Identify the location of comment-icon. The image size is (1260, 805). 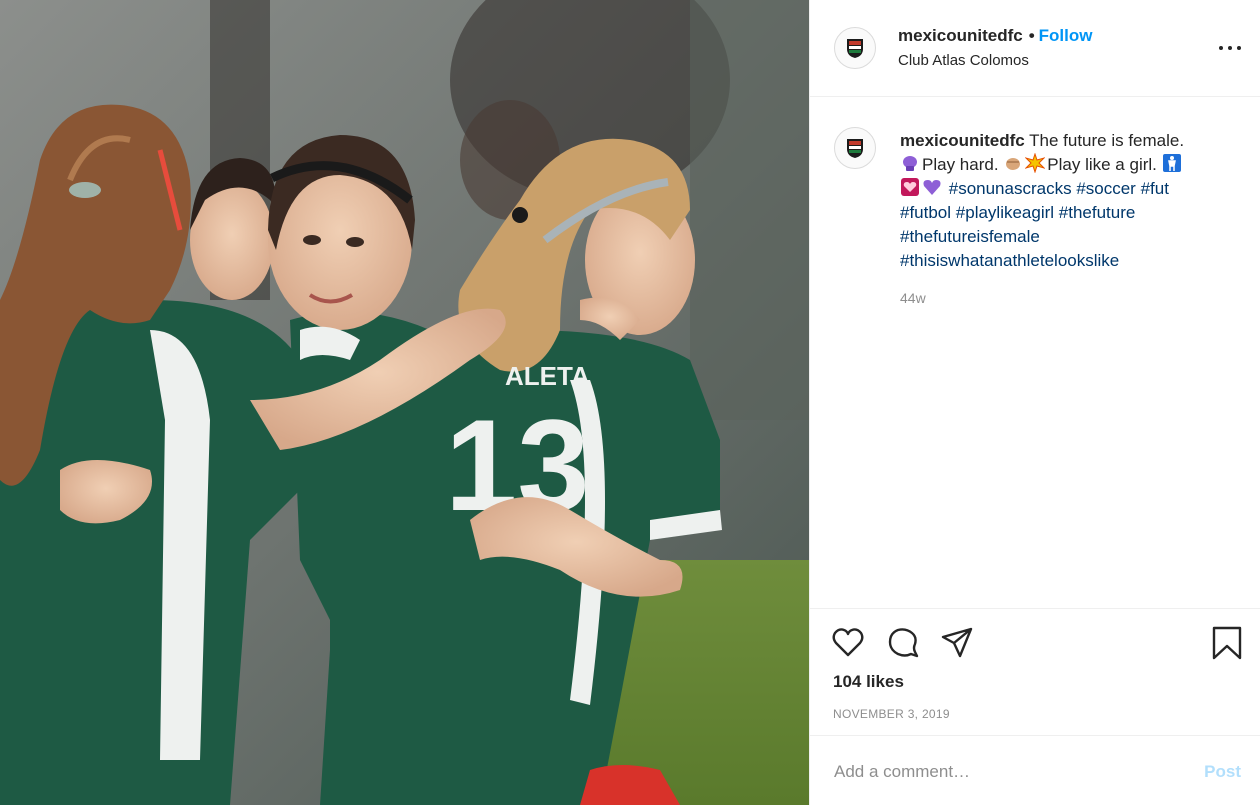
(903, 643).